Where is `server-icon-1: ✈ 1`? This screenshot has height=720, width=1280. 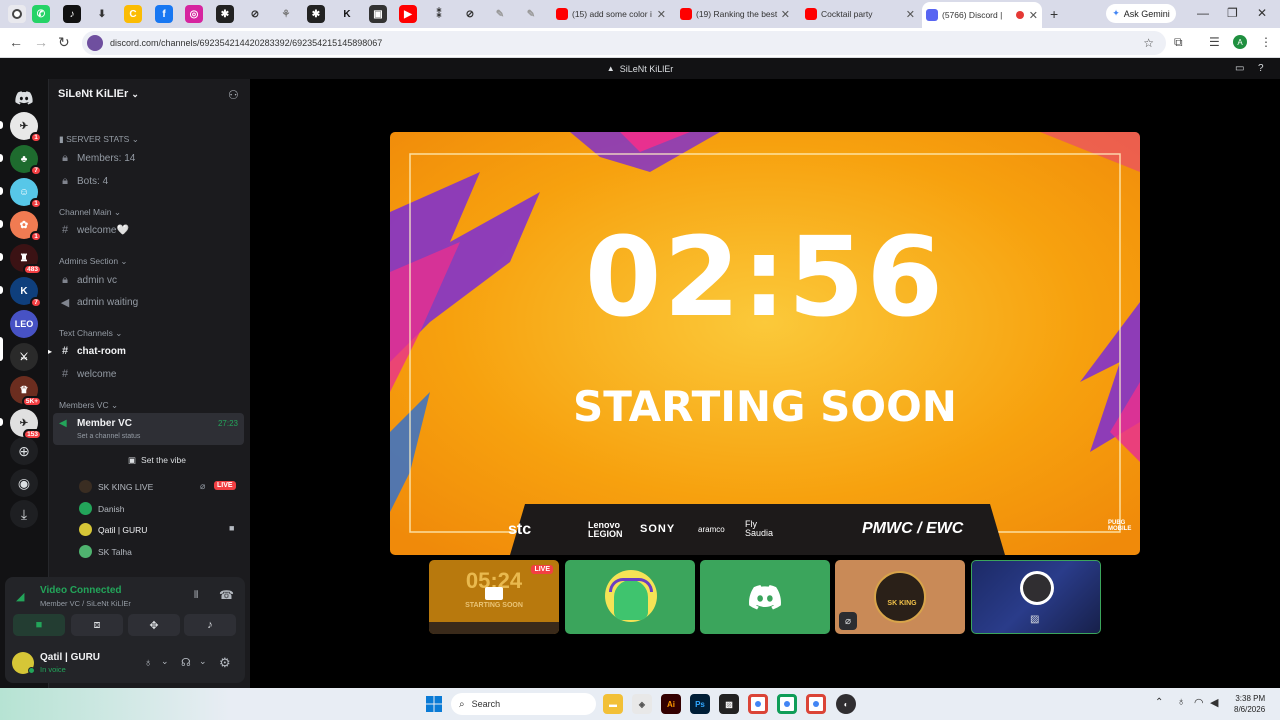 server-icon-1: ✈ 1 is located at coordinates (26, 127).